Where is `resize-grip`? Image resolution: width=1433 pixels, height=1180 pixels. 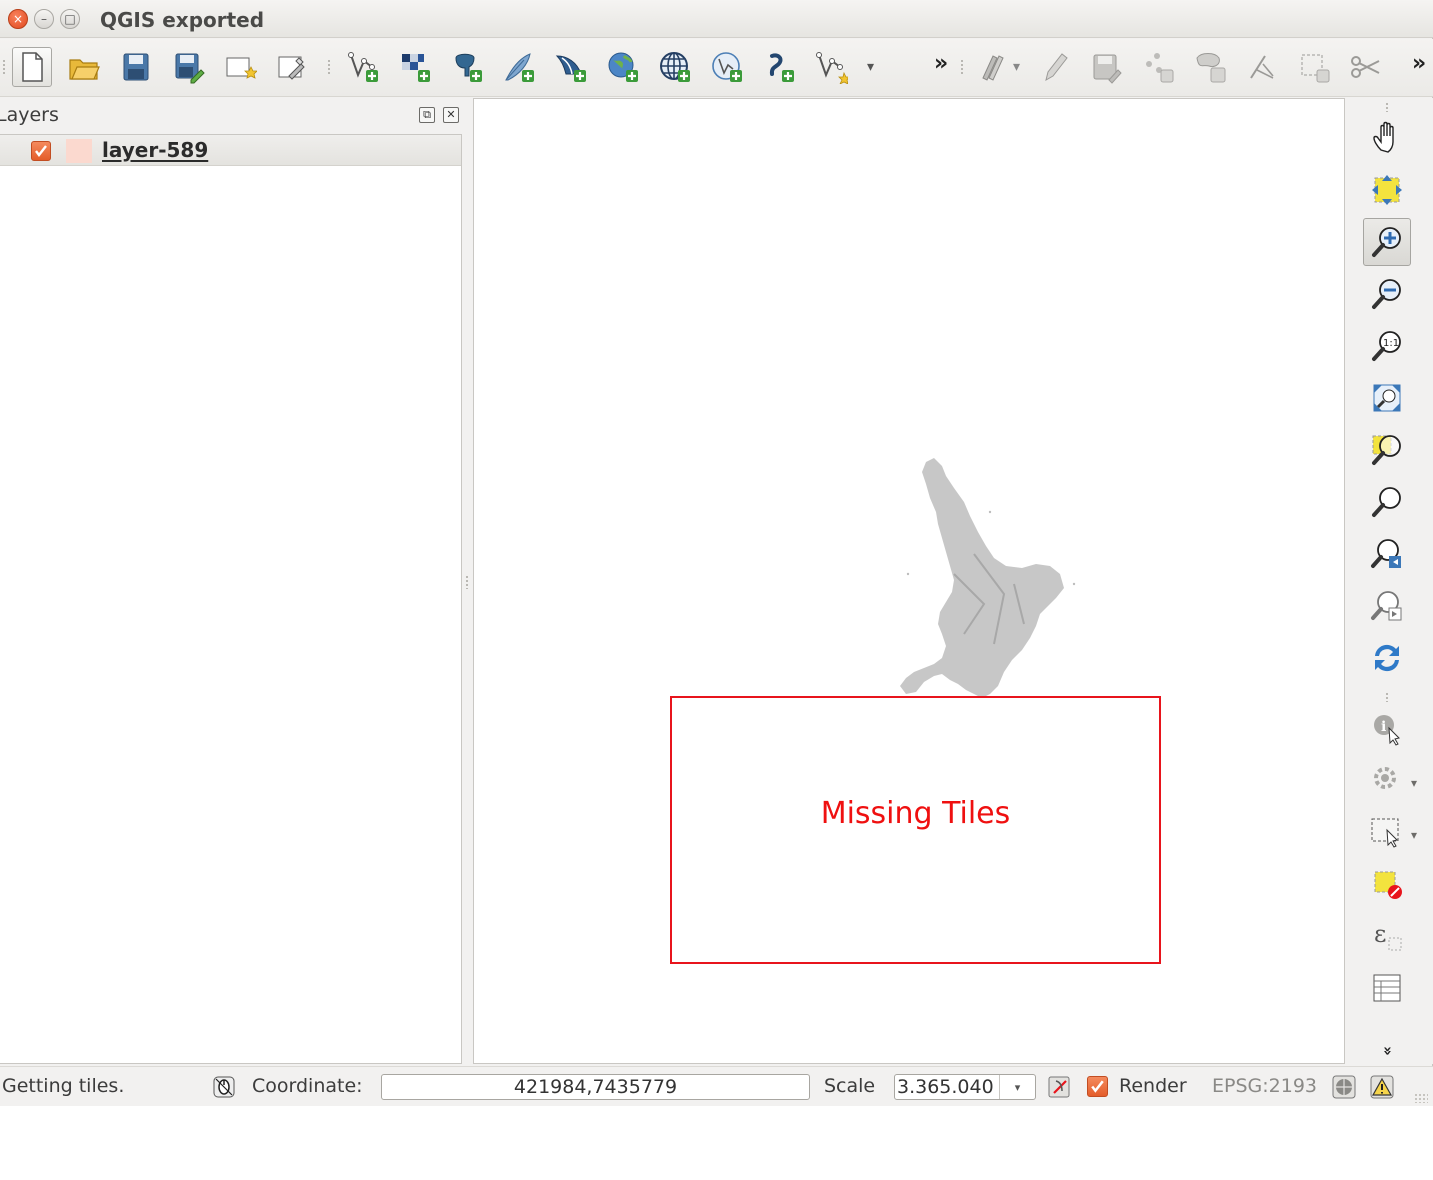 resize-grip is located at coordinates (1421, 1098).